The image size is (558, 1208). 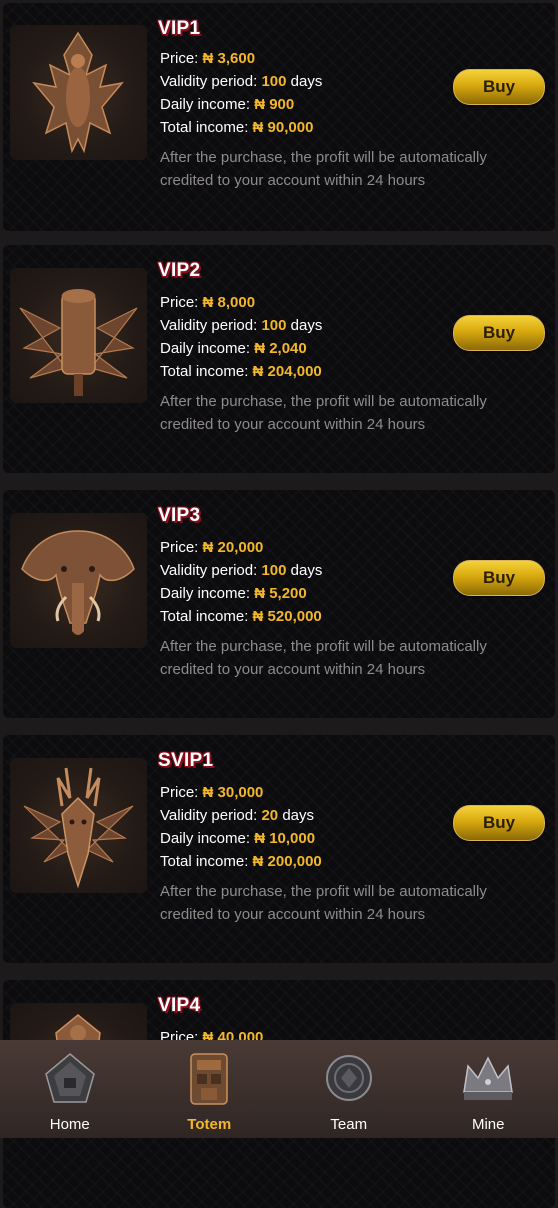 What do you see at coordinates (179, 29) in the screenshot?
I see `product-title: VIP1` at bounding box center [179, 29].